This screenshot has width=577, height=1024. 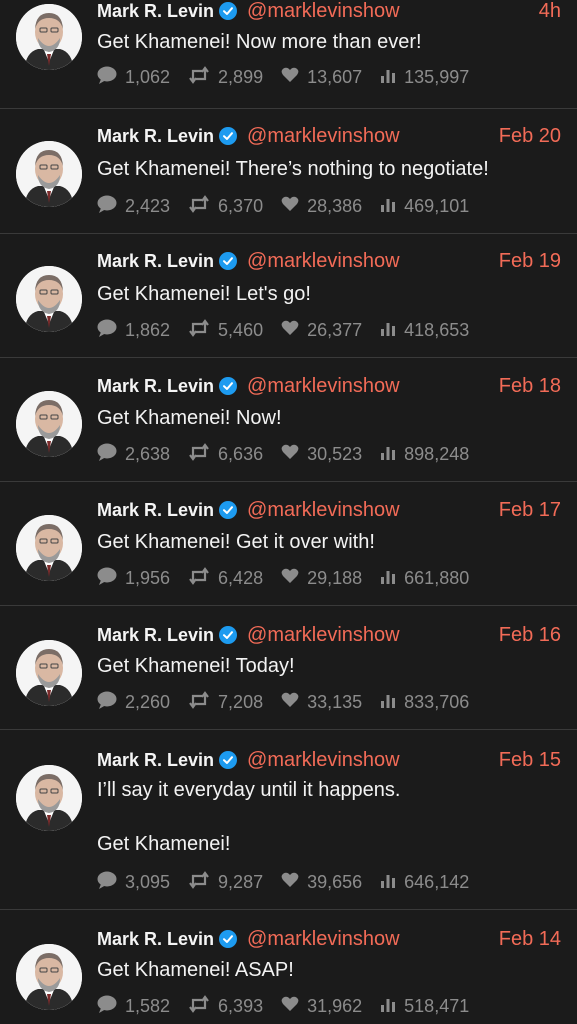 I want to click on reply-button: 3,095, so click(x=133, y=882).